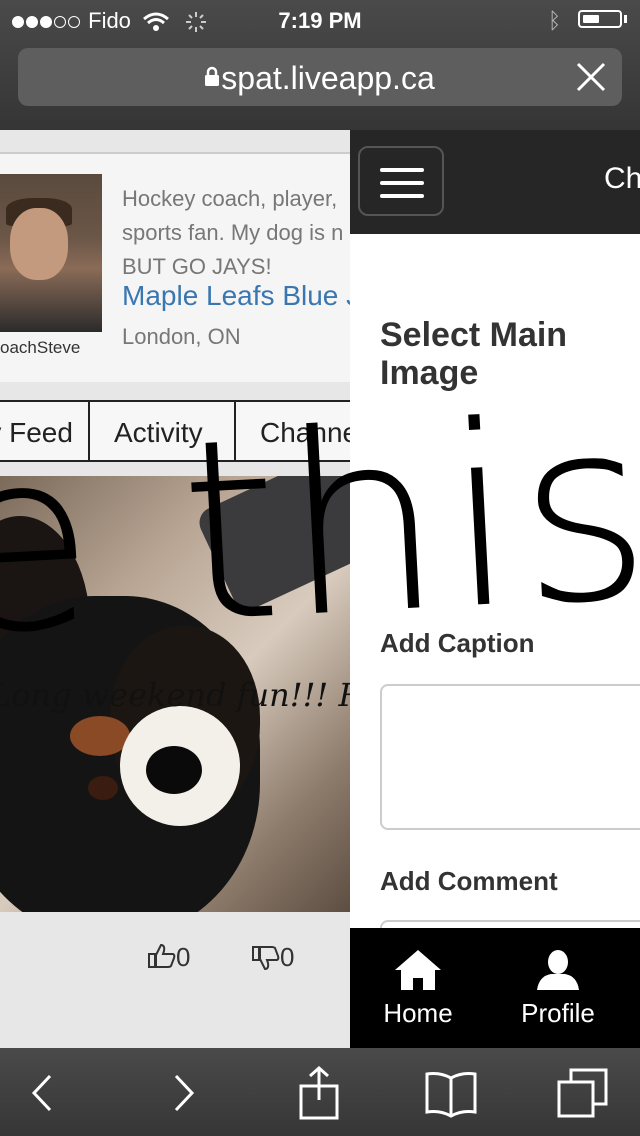 This screenshot has width=640, height=1136. What do you see at coordinates (308, 78) in the screenshot?
I see `url-text: spat.liveapp.ca` at bounding box center [308, 78].